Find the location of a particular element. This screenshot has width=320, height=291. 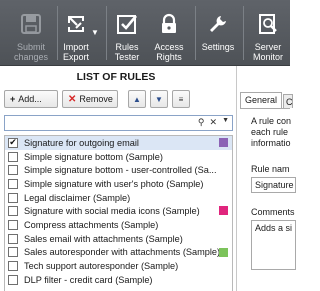

panel-splitter is located at coordinates (236, 178).